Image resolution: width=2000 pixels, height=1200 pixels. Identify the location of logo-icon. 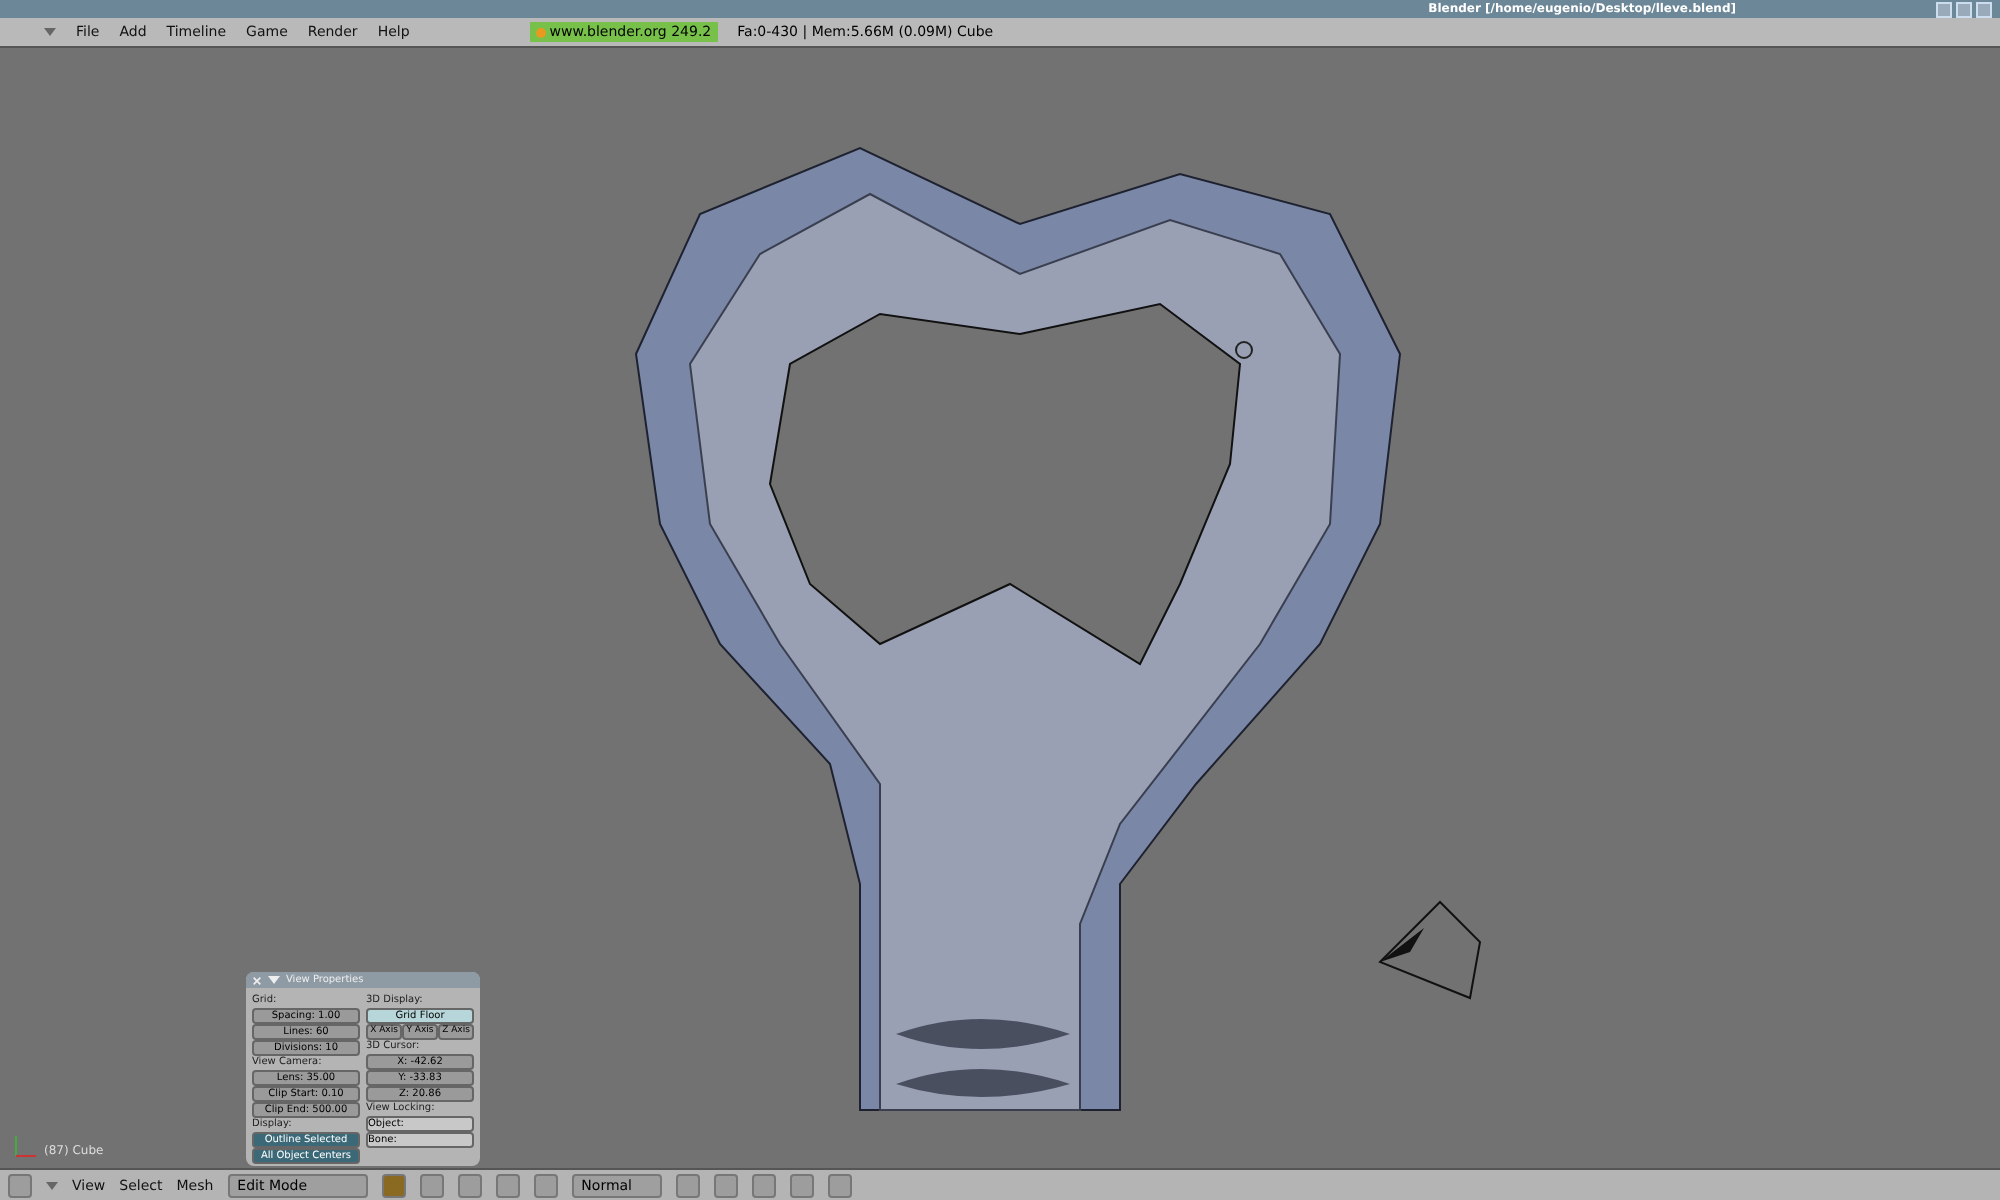
(540, 32).